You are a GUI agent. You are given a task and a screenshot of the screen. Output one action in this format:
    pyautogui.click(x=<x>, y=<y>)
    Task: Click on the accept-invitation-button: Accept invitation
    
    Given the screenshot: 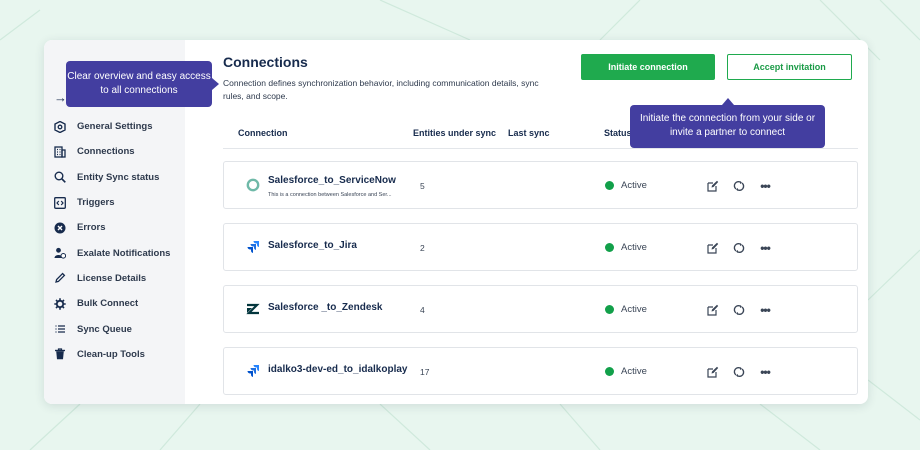 What is the action you would take?
    pyautogui.click(x=789, y=67)
    